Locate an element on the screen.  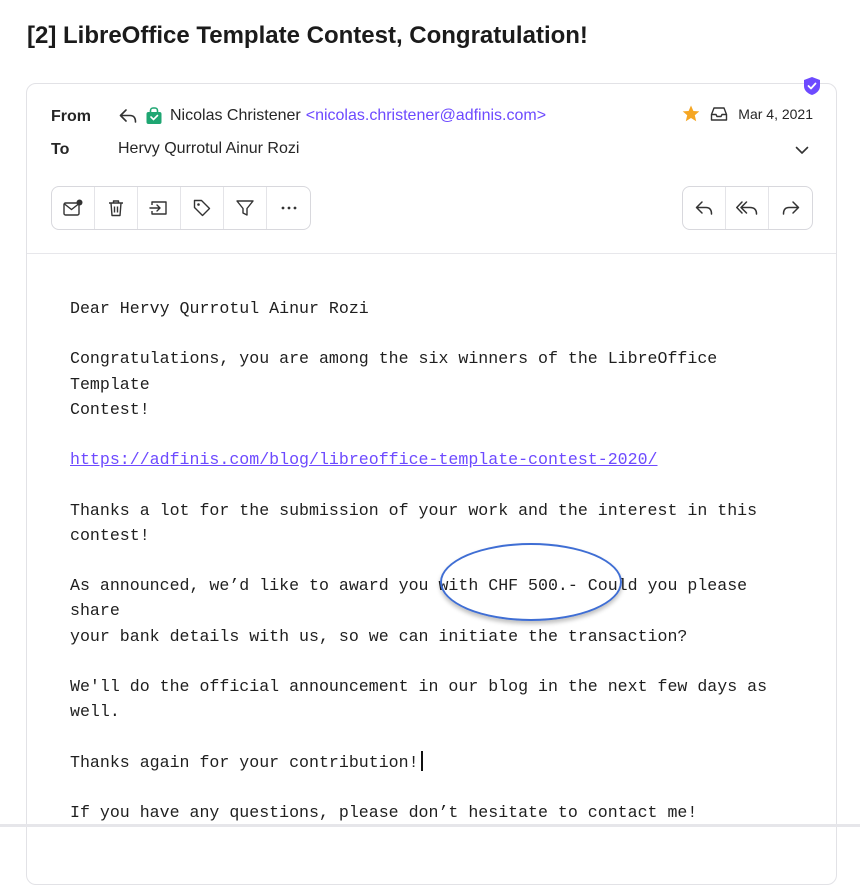
reply-button is located at coordinates (704, 208).